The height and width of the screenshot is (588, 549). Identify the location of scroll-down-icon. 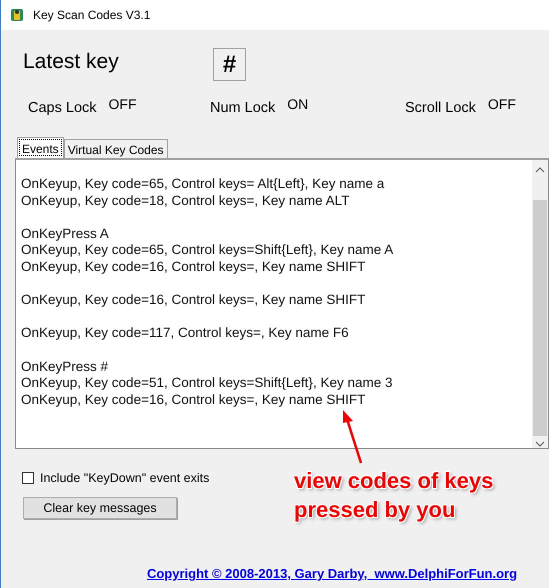
(540, 444).